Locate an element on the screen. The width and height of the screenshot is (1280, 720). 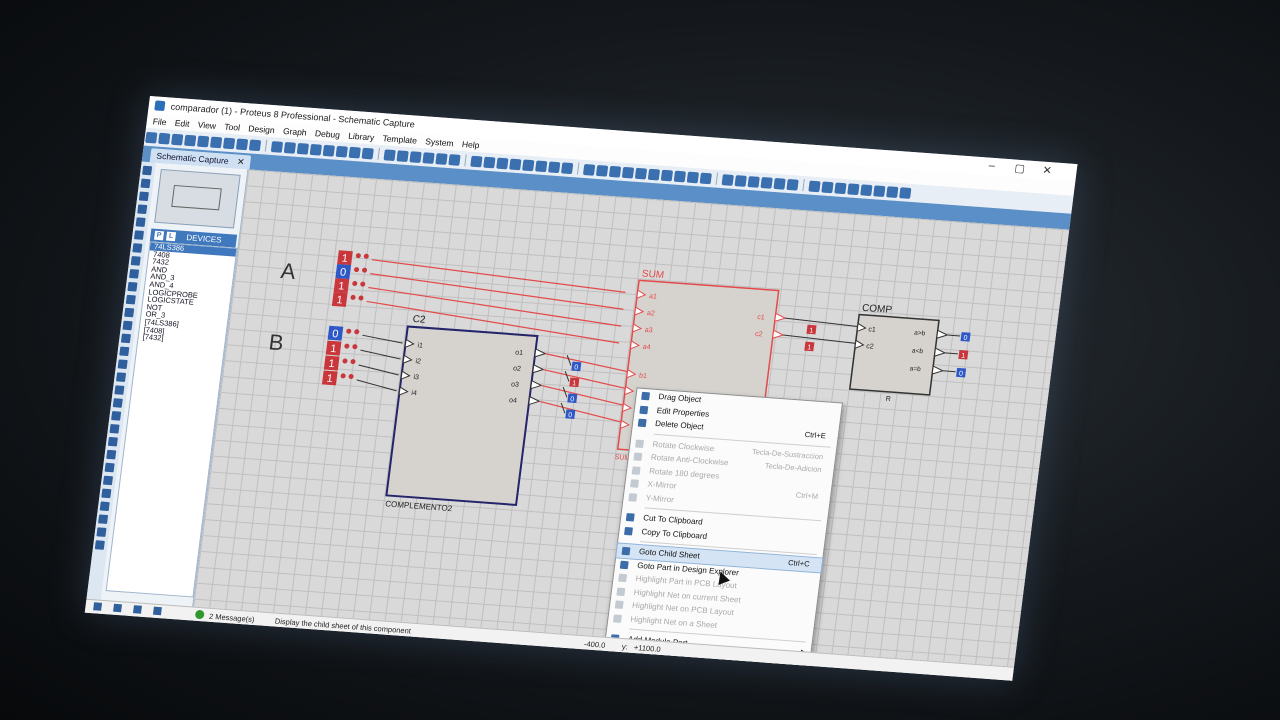
message-count: 2 Message(s) is located at coordinates (232, 618).